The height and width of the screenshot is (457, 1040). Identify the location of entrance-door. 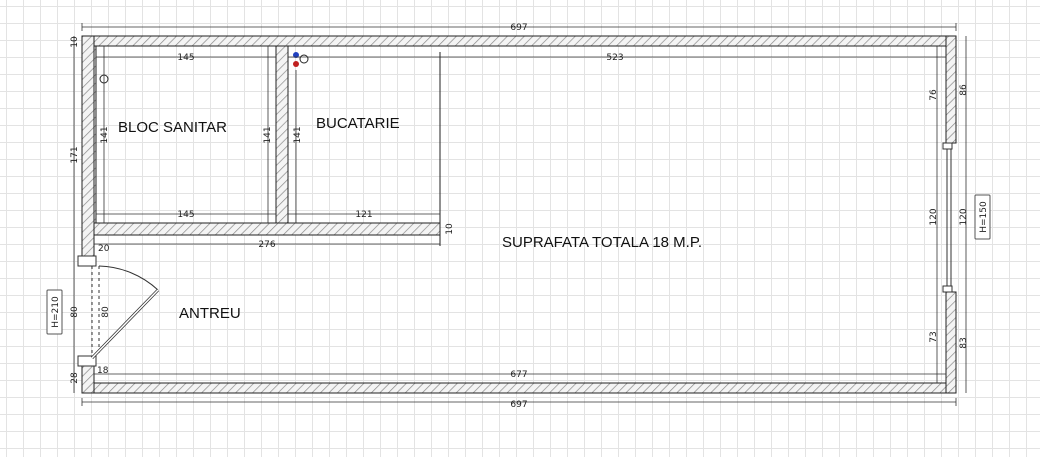
(118, 311).